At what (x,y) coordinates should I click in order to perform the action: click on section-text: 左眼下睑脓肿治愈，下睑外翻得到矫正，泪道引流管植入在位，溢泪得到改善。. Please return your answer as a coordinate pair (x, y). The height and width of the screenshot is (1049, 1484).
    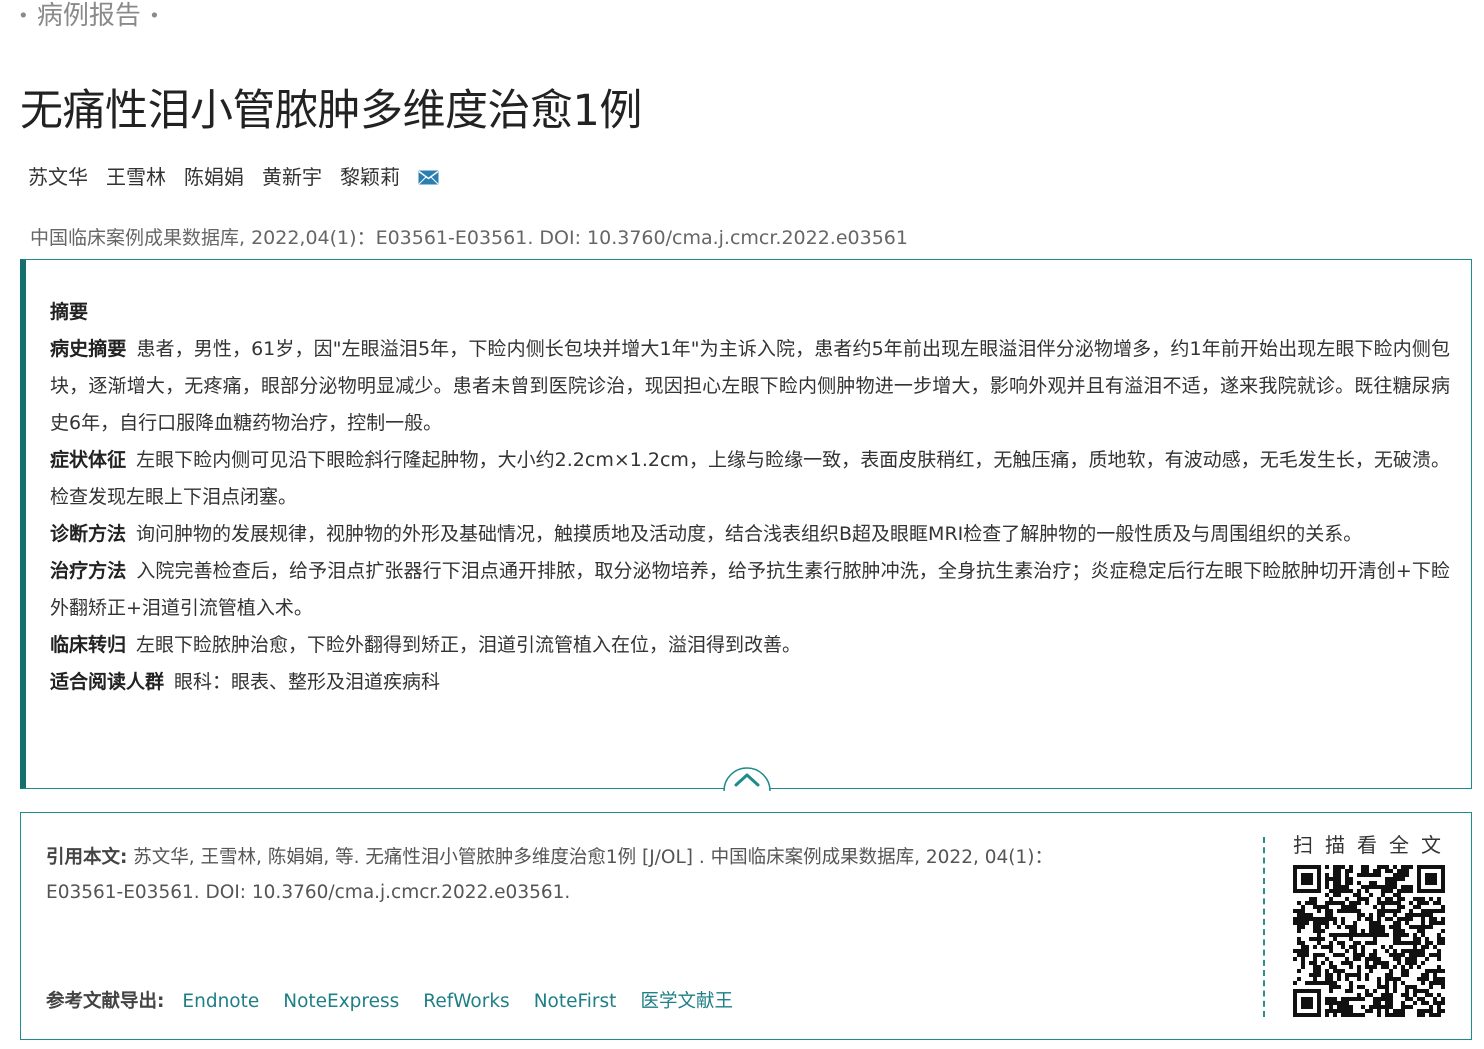
    Looking at the image, I should click on (469, 645).